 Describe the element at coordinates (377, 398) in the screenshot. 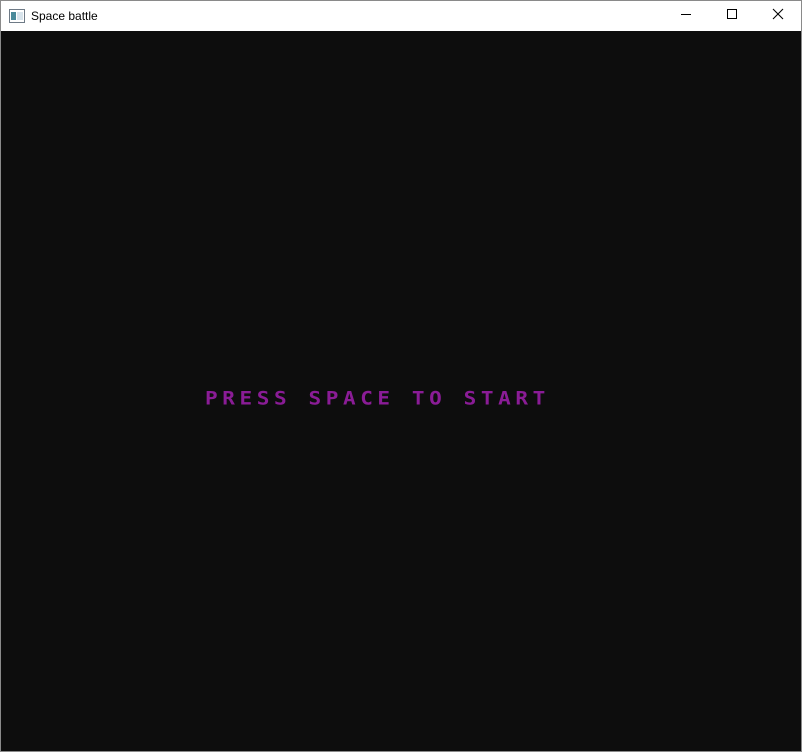

I see `start-prompt: PRESS SPACE TO START` at that location.